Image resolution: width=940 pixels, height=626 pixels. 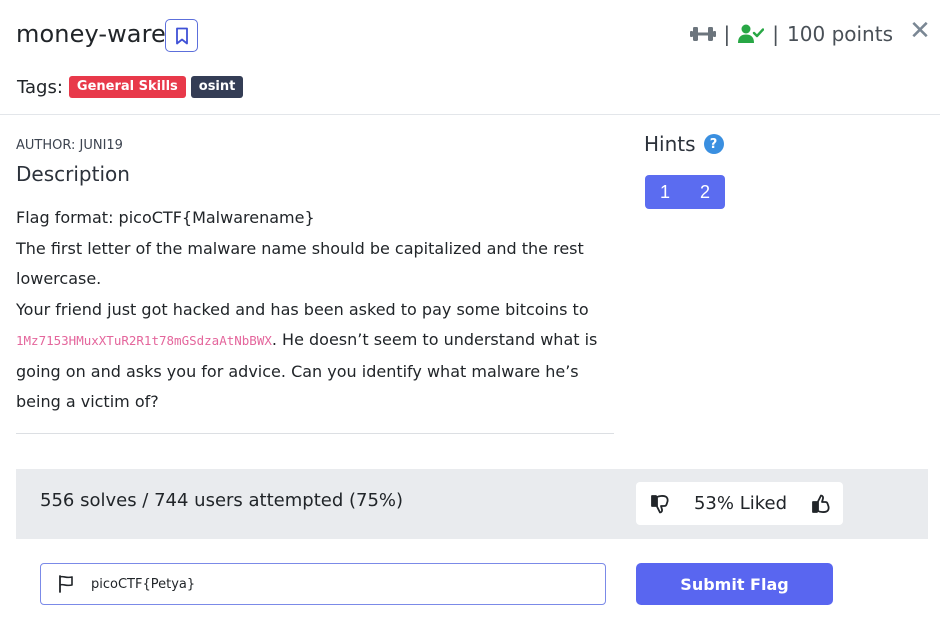 I want to click on points-label: 100 points, so click(x=840, y=34).